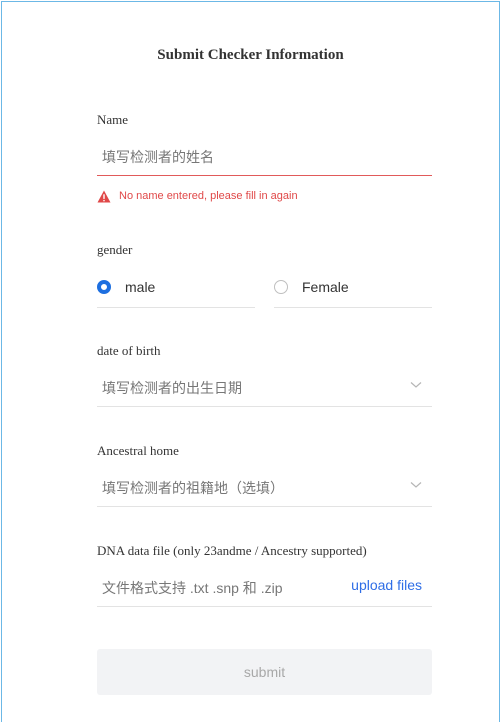  Describe the element at coordinates (208, 196) in the screenshot. I see `error-text: No name entered, please fill in again` at that location.